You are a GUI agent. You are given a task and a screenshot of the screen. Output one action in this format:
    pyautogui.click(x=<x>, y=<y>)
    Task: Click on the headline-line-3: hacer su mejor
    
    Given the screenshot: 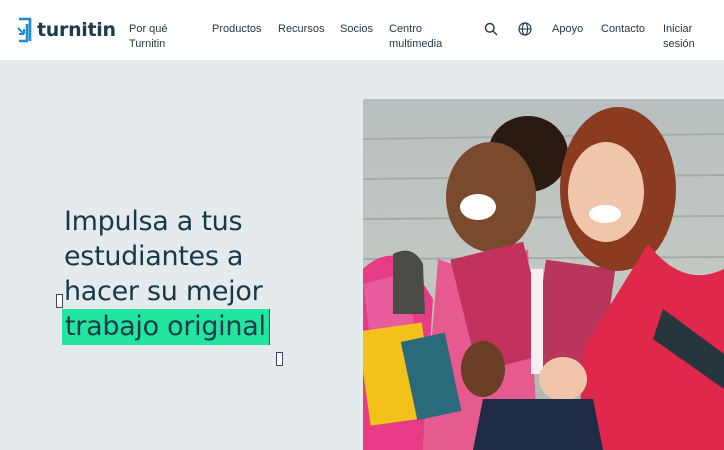 What is the action you would take?
    pyautogui.click(x=163, y=291)
    